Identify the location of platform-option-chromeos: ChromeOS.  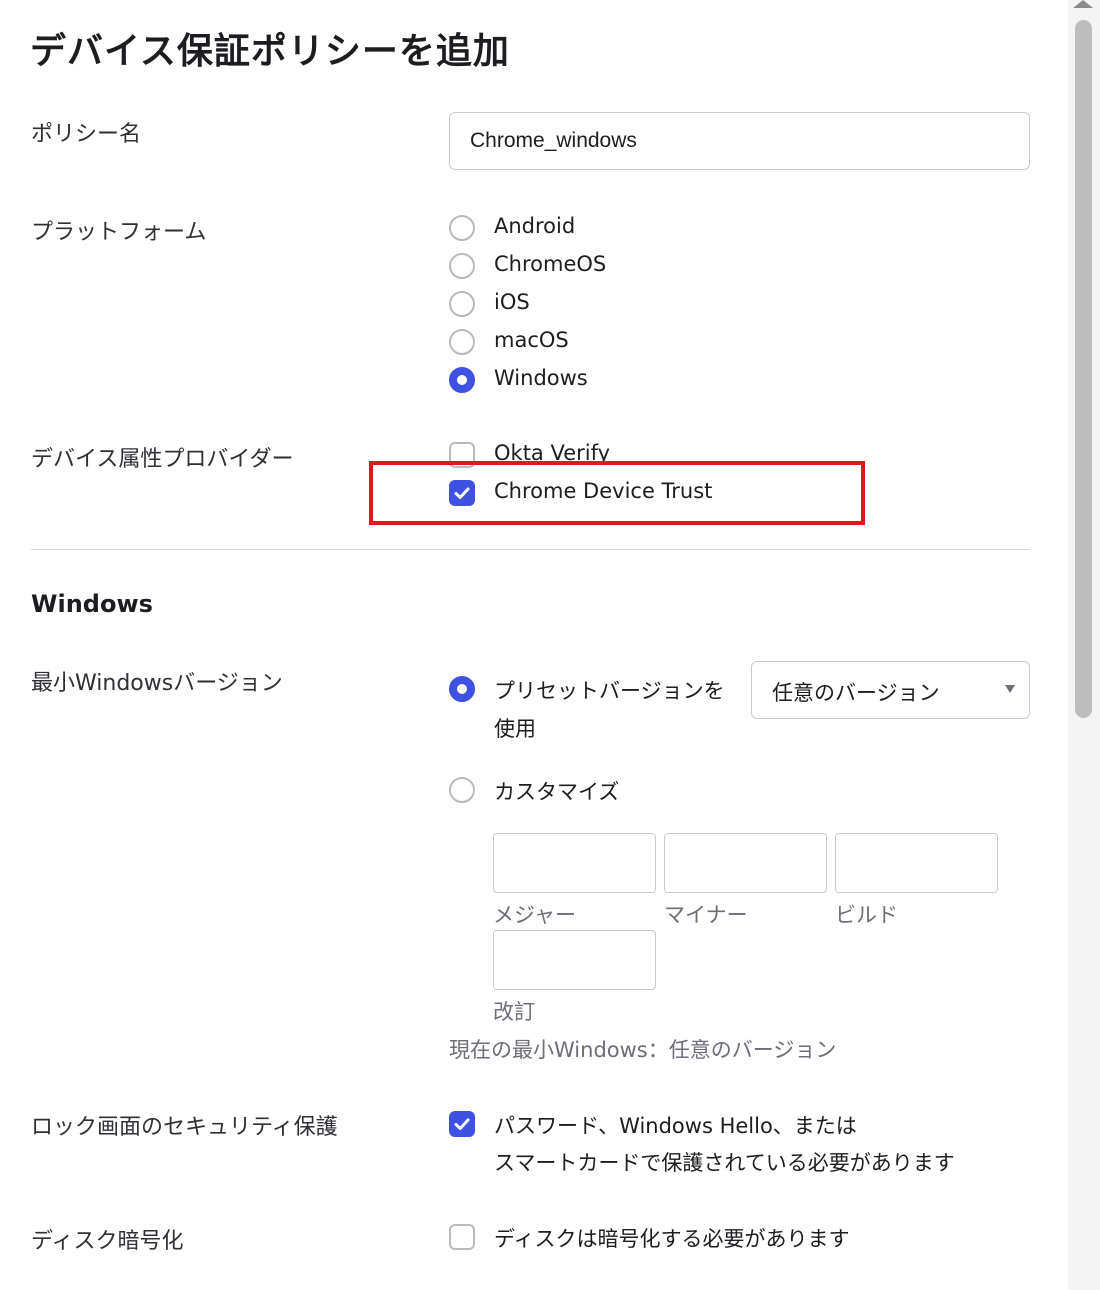
(534, 266).